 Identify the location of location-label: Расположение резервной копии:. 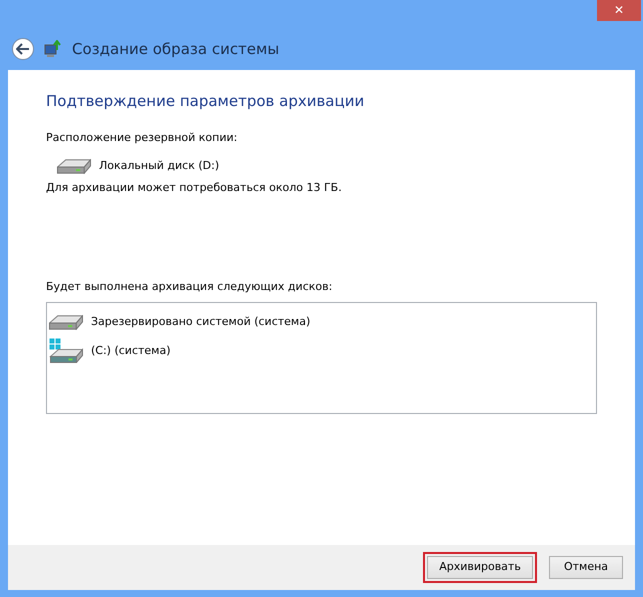
(142, 138).